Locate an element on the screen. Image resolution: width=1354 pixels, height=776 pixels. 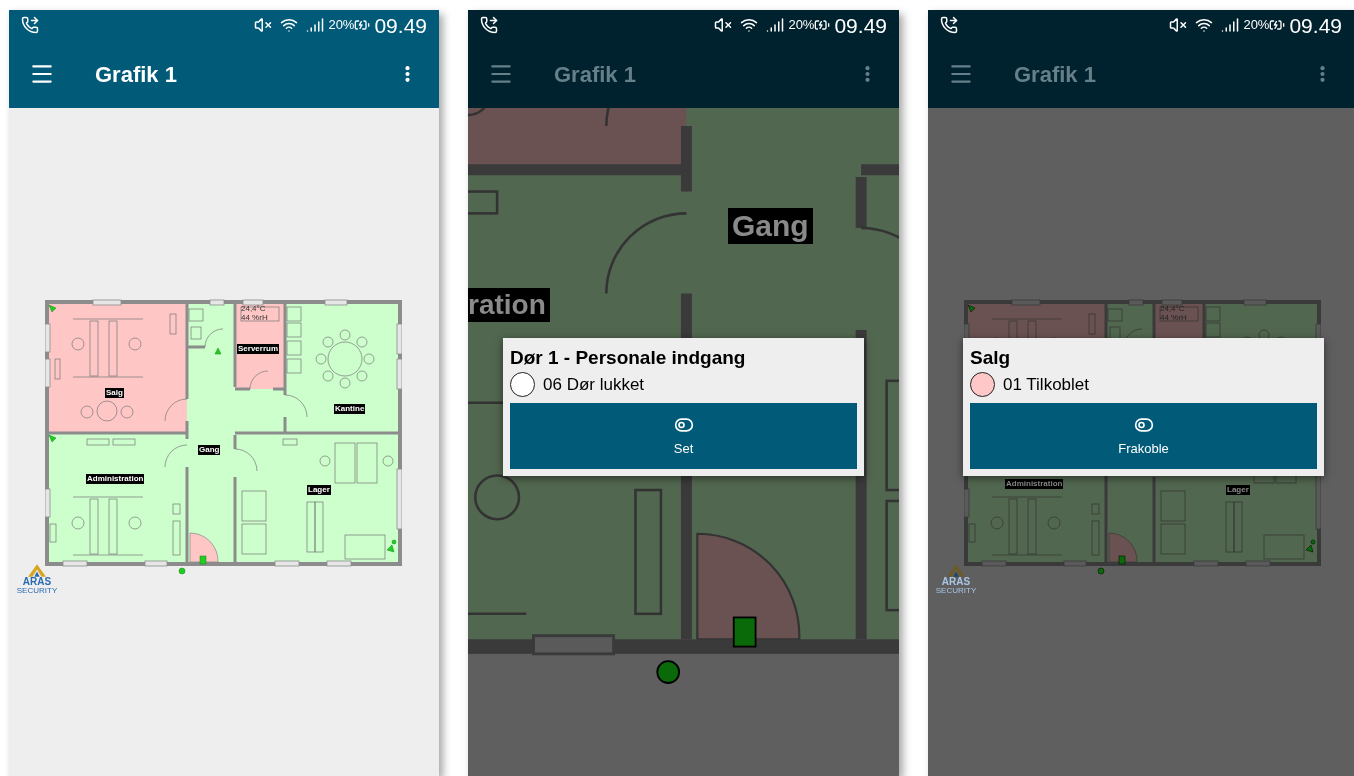
status-text: 01 Tilkoblet is located at coordinates (1046, 384).